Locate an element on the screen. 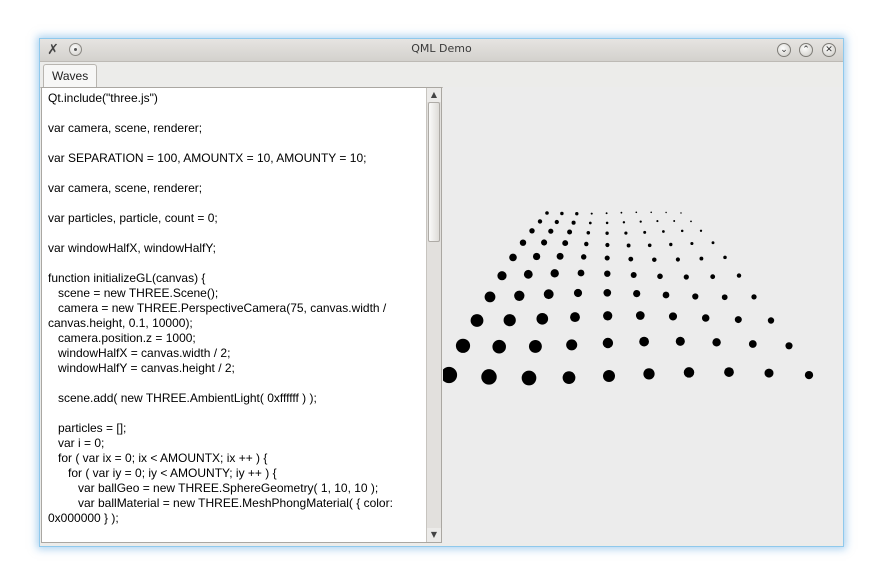 This screenshot has height=587, width=884. close-button: ✕ is located at coordinates (829, 50).